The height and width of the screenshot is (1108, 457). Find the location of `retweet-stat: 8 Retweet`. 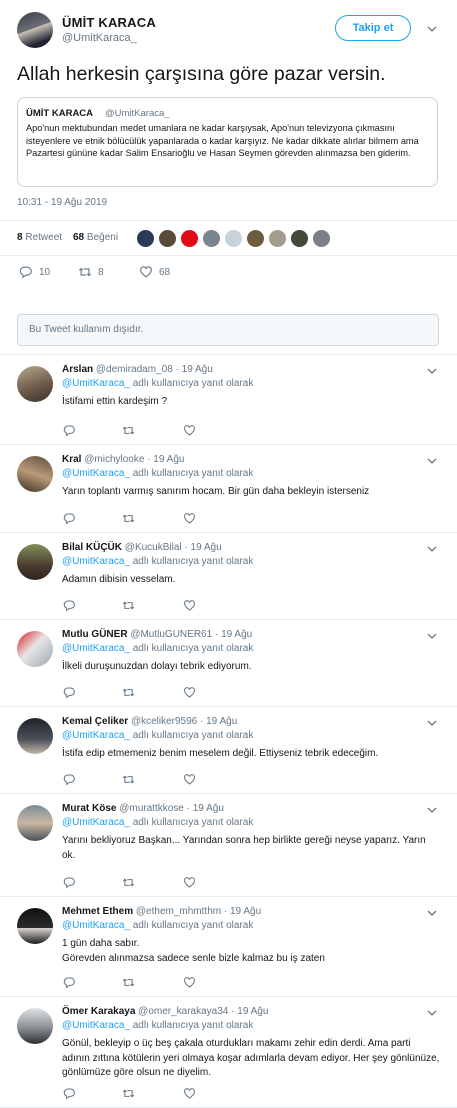

retweet-stat: 8 Retweet is located at coordinates (39, 237).